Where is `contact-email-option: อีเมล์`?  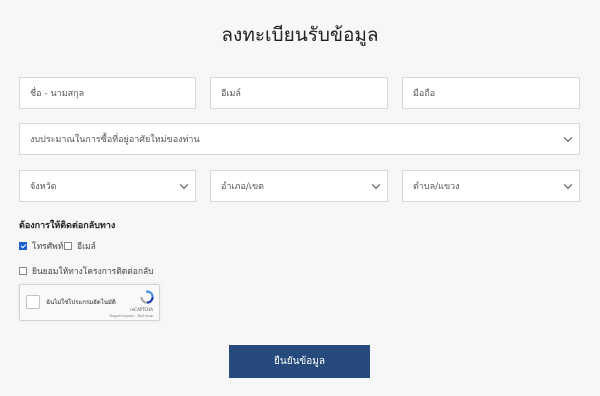 contact-email-option: อีเมล์ is located at coordinates (80, 246).